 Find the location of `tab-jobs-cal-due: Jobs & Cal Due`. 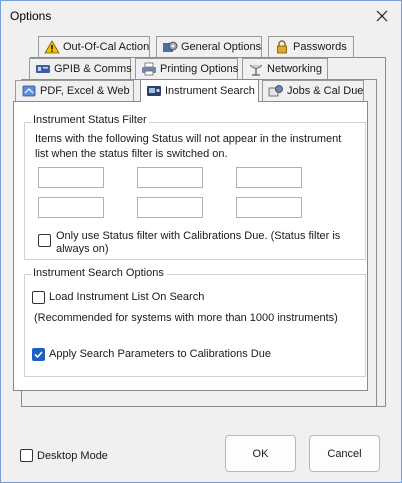

tab-jobs-cal-due: Jobs & Cal Due is located at coordinates (313, 90).